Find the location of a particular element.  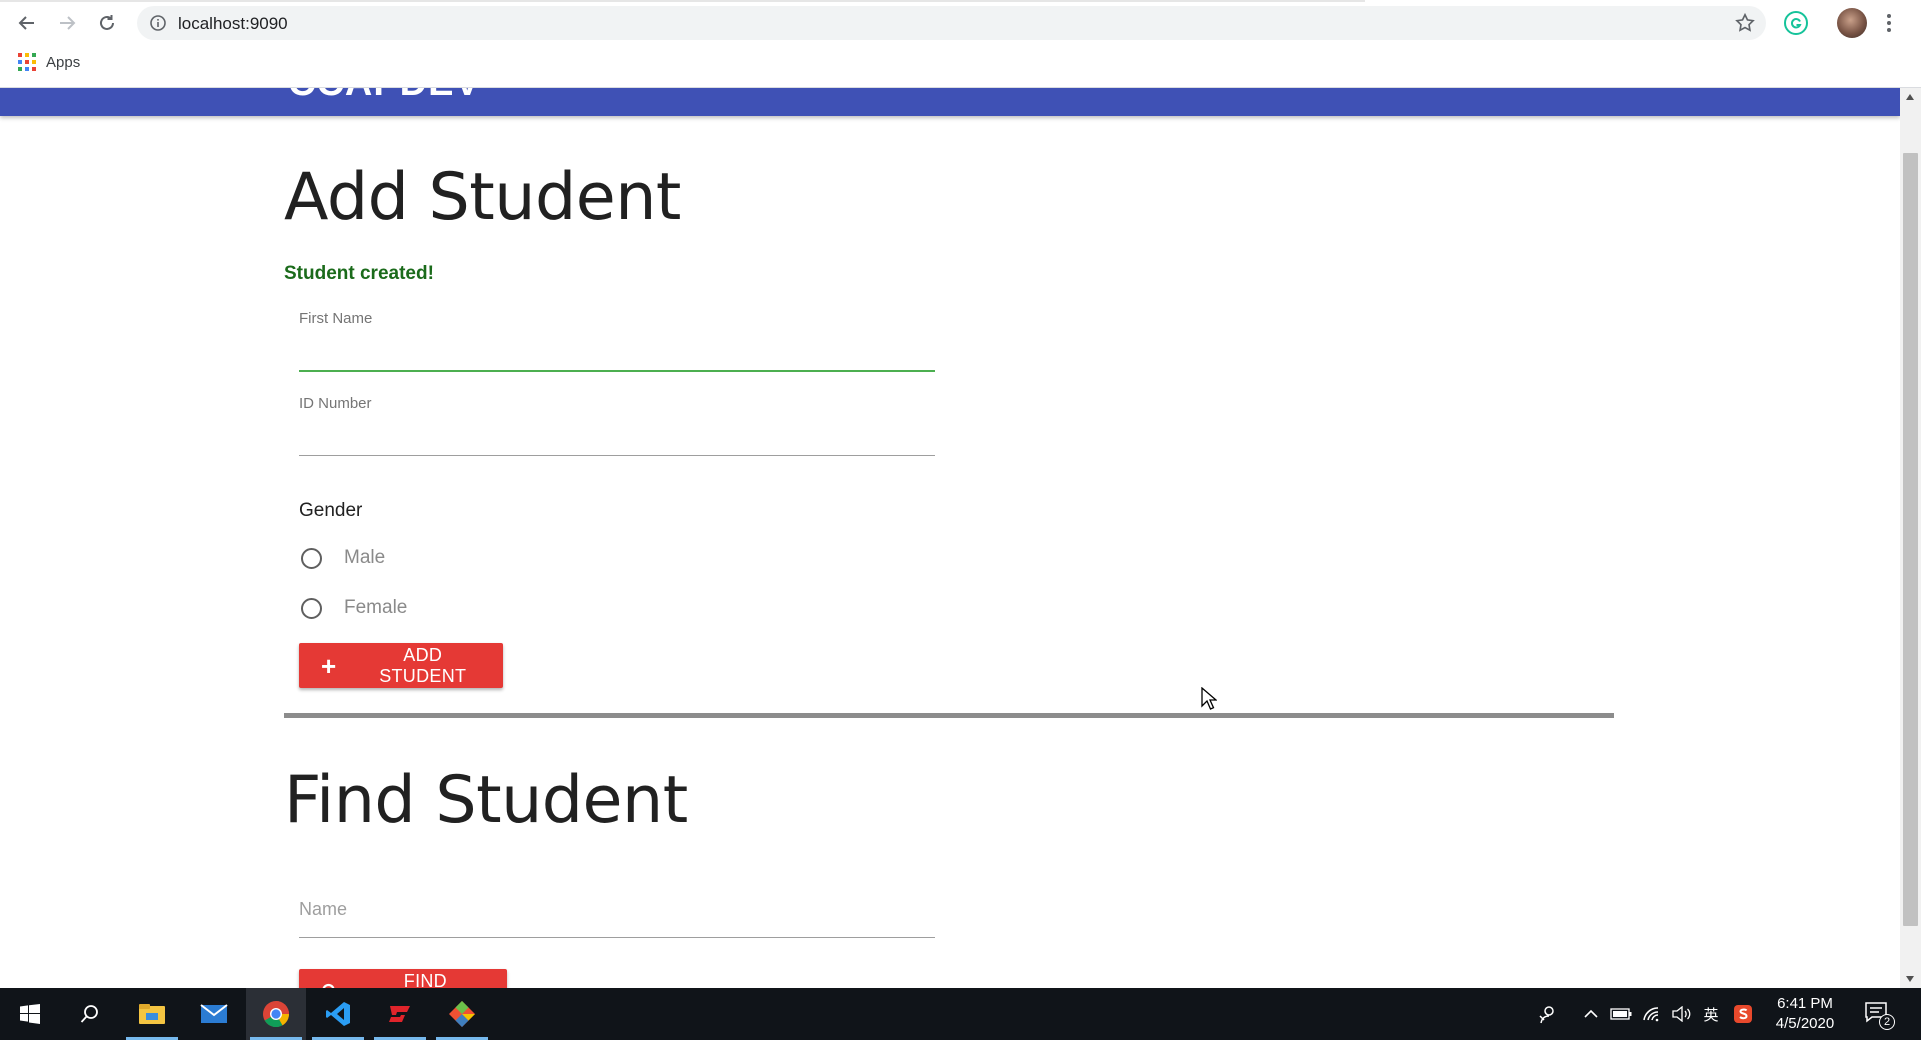

scroll-down-arrow-icon is located at coordinates (1910, 979).